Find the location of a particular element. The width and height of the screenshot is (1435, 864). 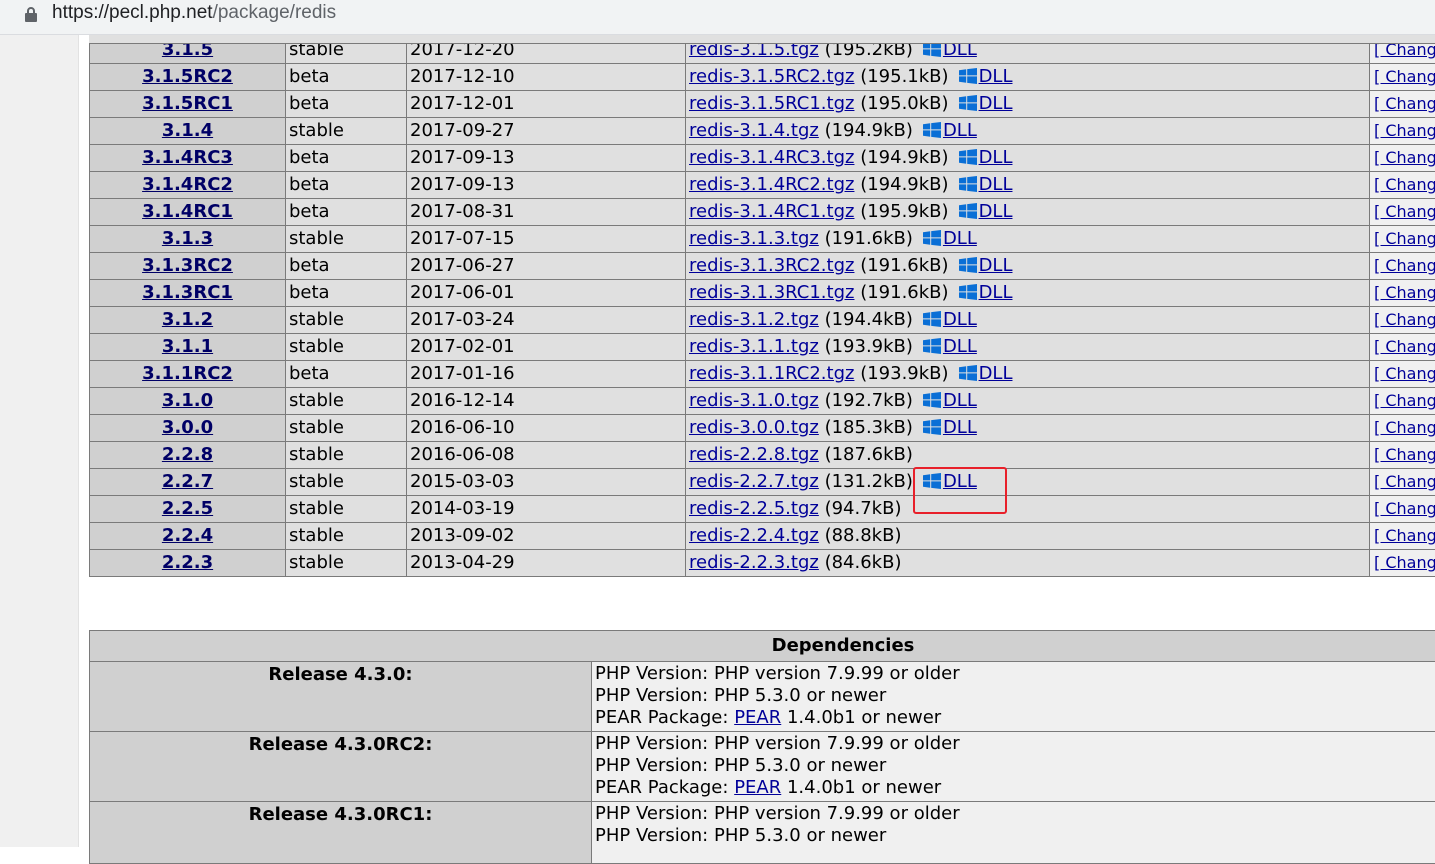

tarball-link: redis-3.1.4RC3.tgz is located at coordinates (771, 157).